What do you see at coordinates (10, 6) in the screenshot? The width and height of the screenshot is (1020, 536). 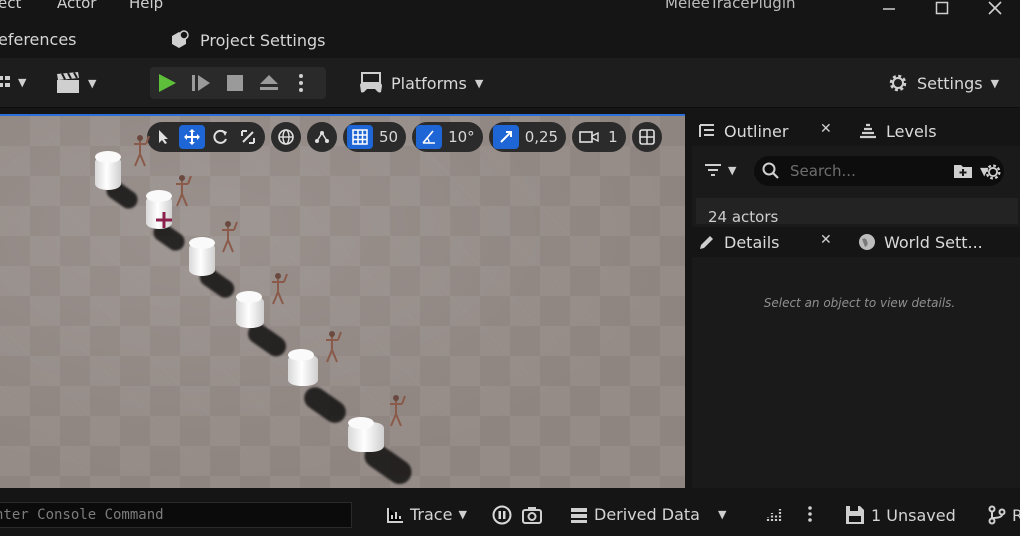 I see `menu-edit: ect` at bounding box center [10, 6].